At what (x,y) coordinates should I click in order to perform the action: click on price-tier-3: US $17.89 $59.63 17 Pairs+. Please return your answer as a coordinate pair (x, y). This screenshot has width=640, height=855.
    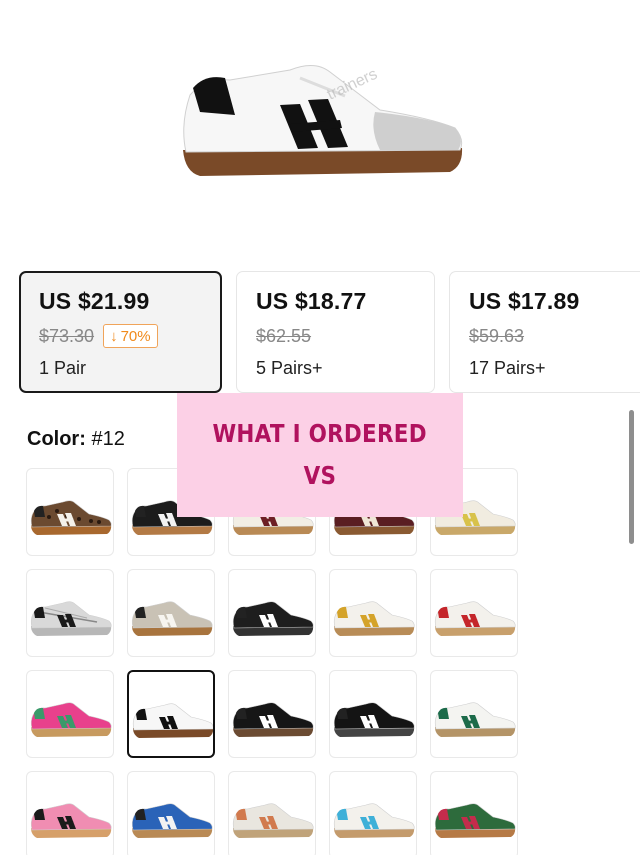
    Looking at the image, I should click on (544, 332).